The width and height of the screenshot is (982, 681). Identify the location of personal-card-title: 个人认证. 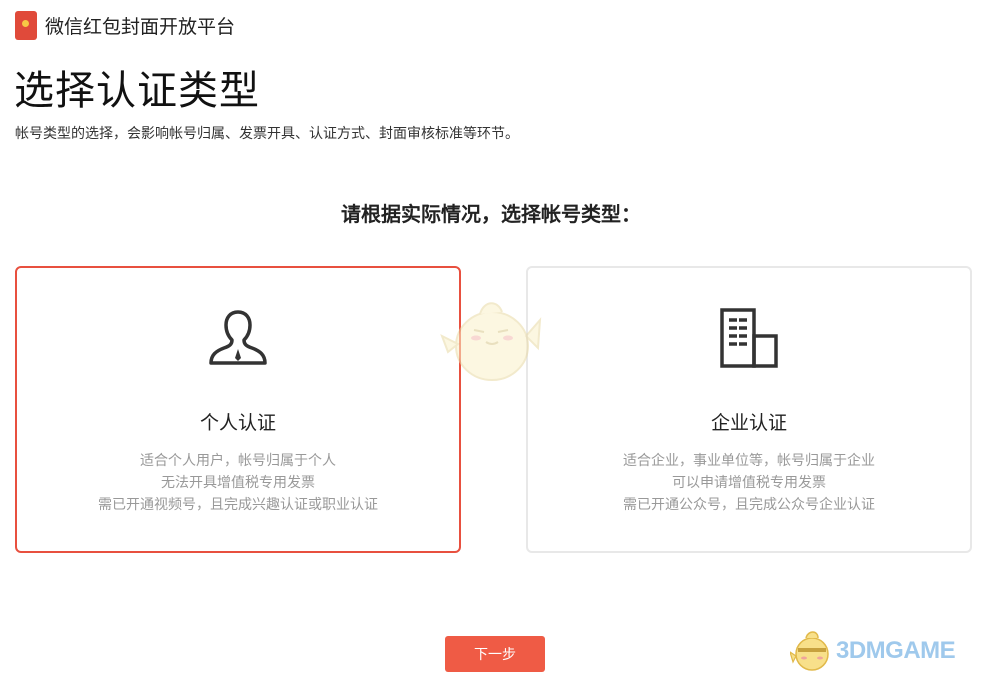
(237, 423).